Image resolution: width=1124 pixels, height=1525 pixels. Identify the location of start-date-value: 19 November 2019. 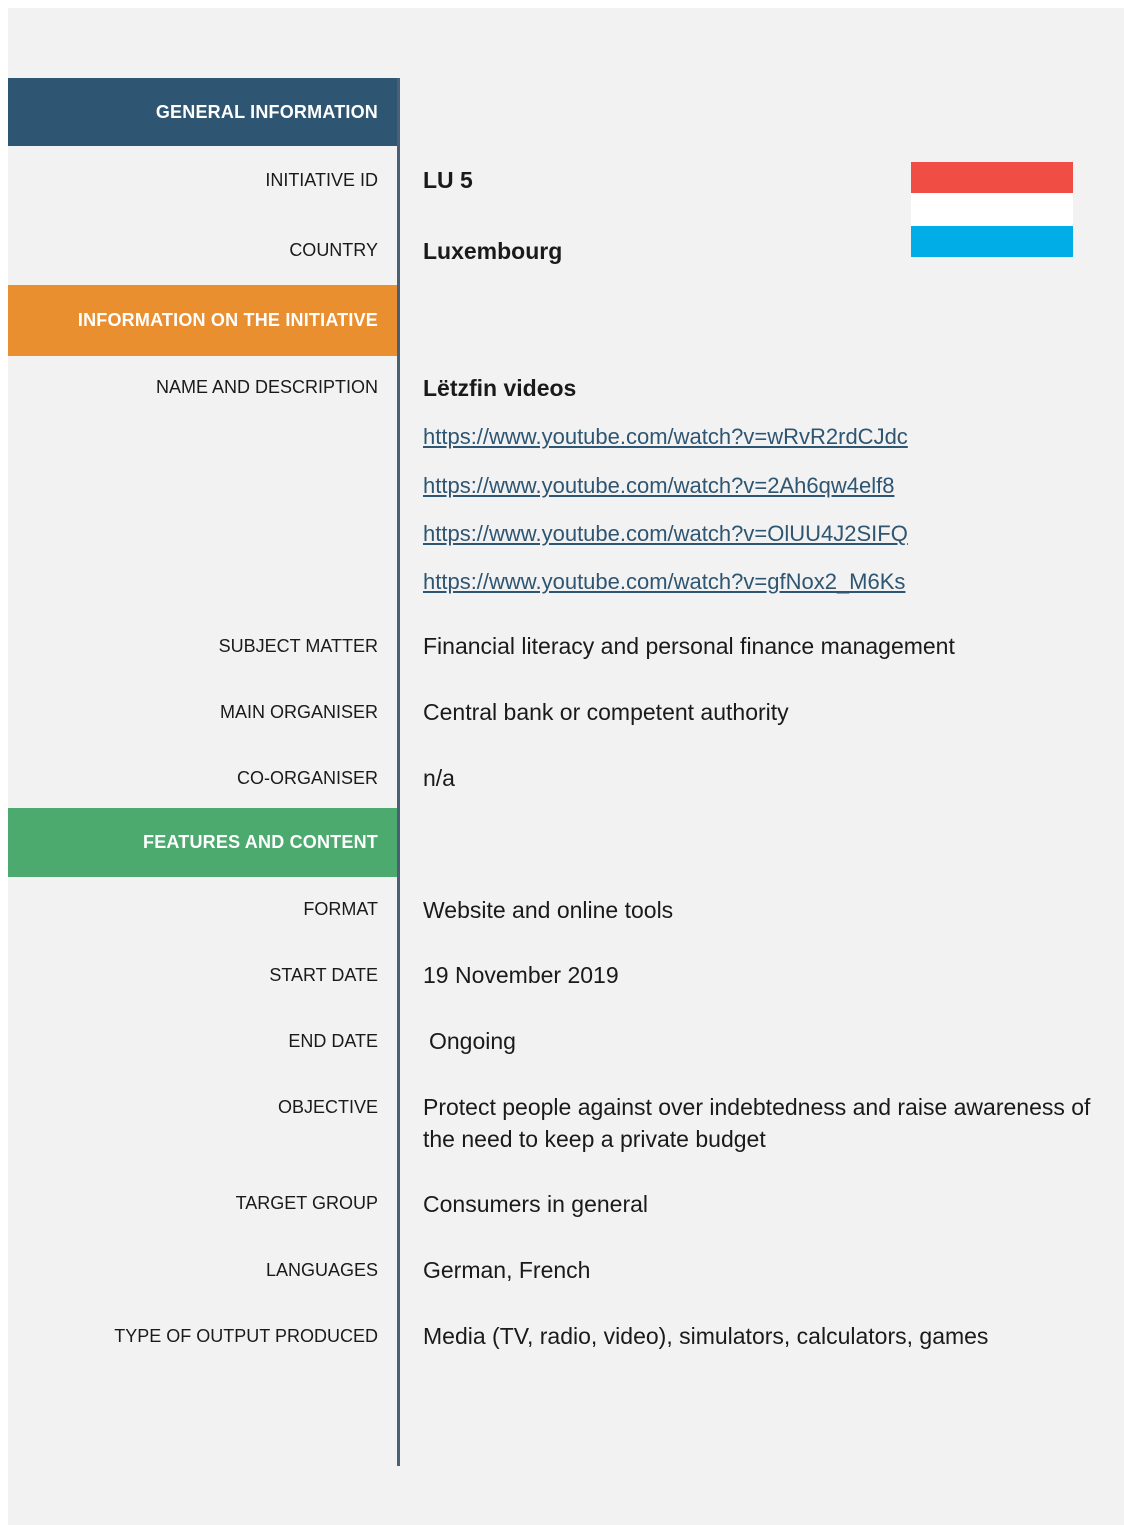
(521, 975).